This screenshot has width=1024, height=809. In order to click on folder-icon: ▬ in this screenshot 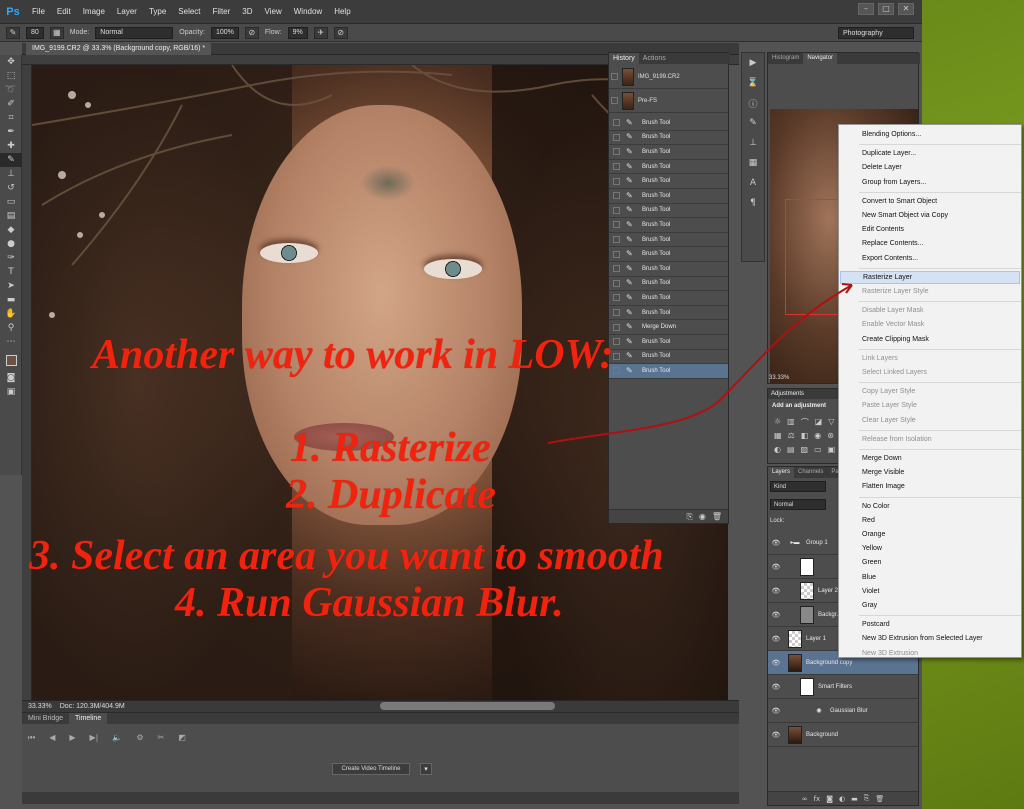, I will do `click(854, 799)`.